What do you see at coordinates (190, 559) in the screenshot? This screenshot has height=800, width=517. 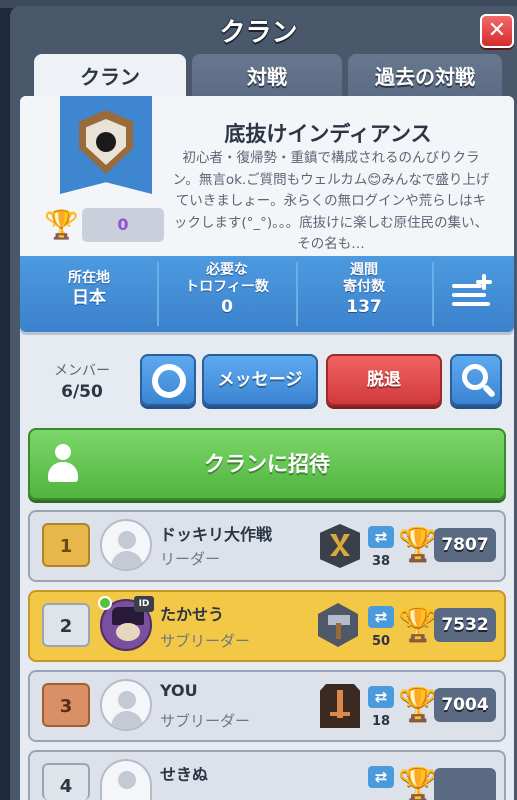 I see `member-role: リーダー` at bounding box center [190, 559].